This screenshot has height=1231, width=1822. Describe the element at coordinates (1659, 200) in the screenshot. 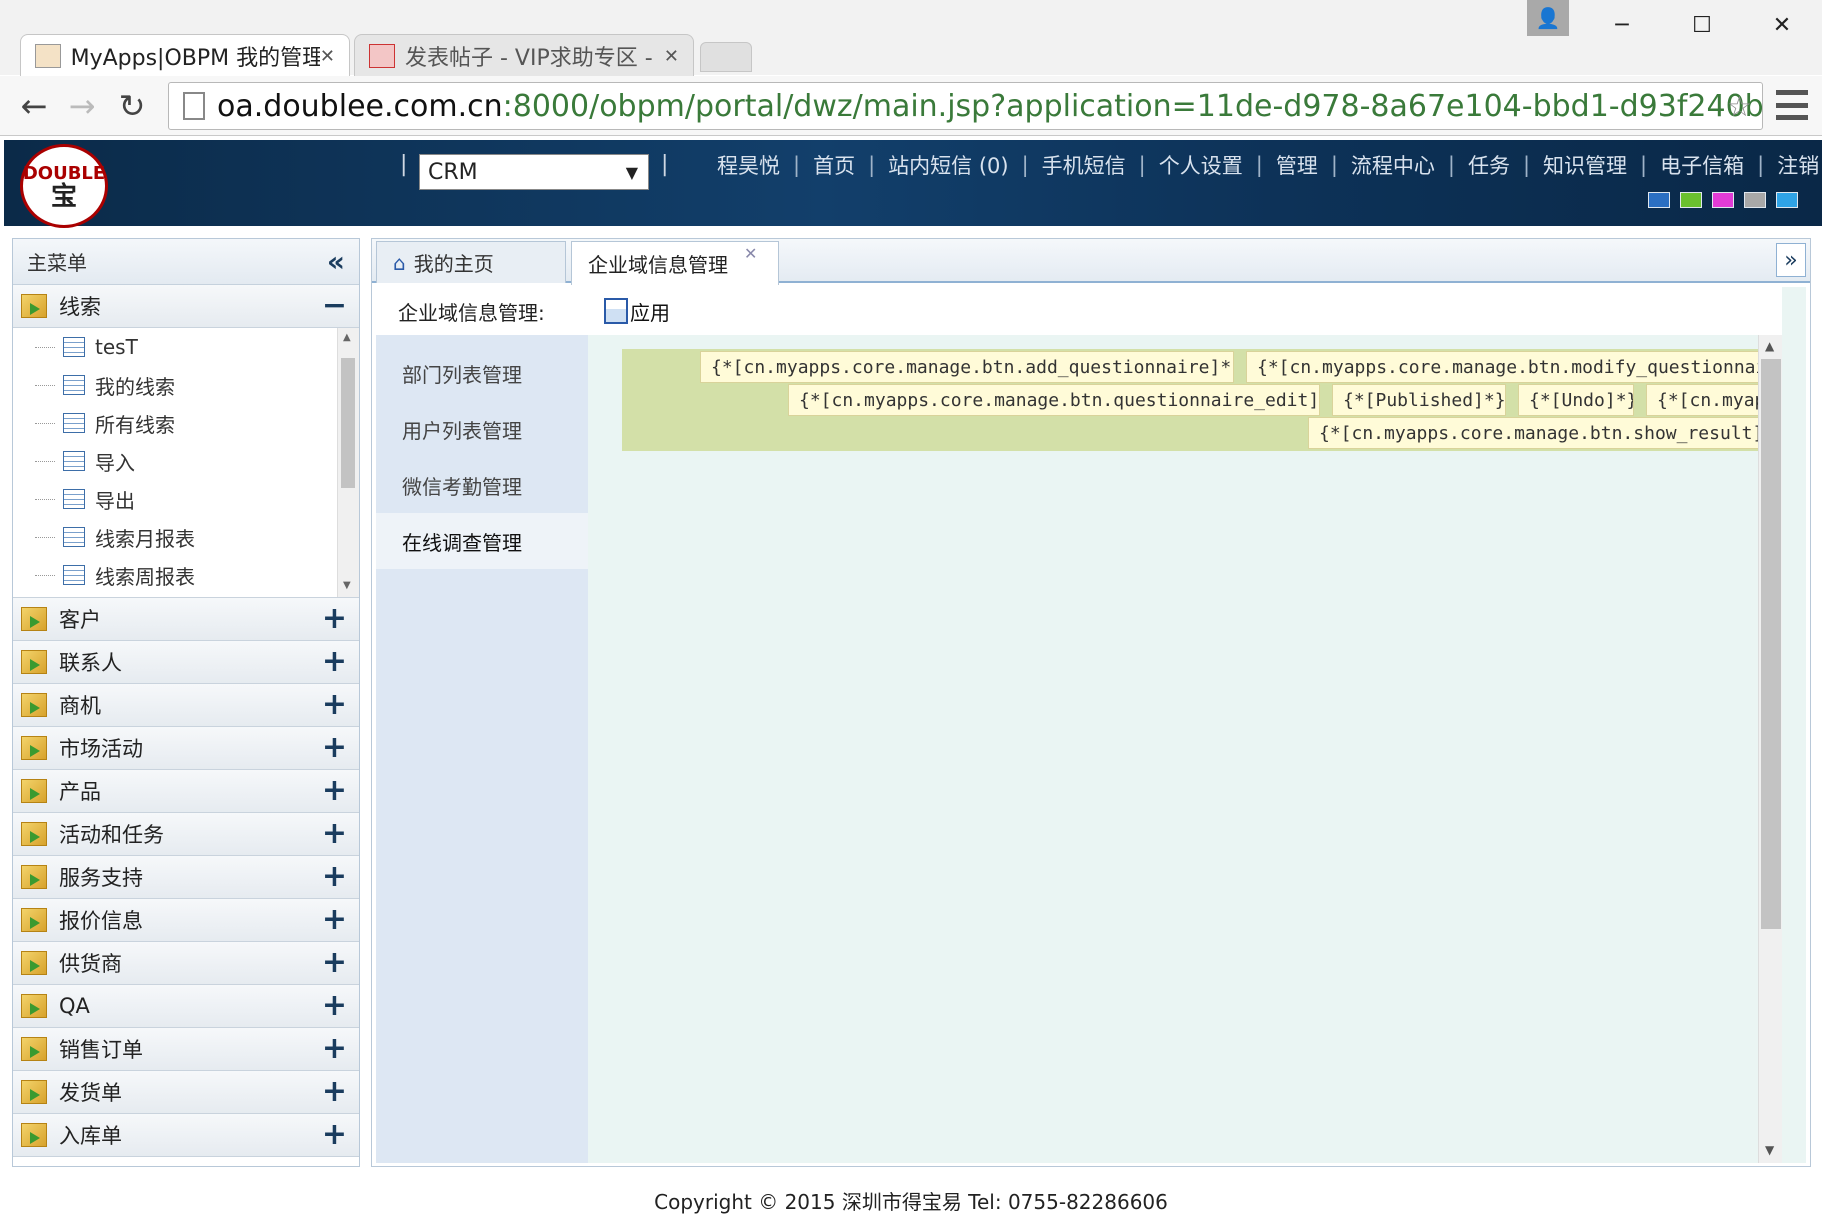

I see `theme-blue-swatch` at that location.